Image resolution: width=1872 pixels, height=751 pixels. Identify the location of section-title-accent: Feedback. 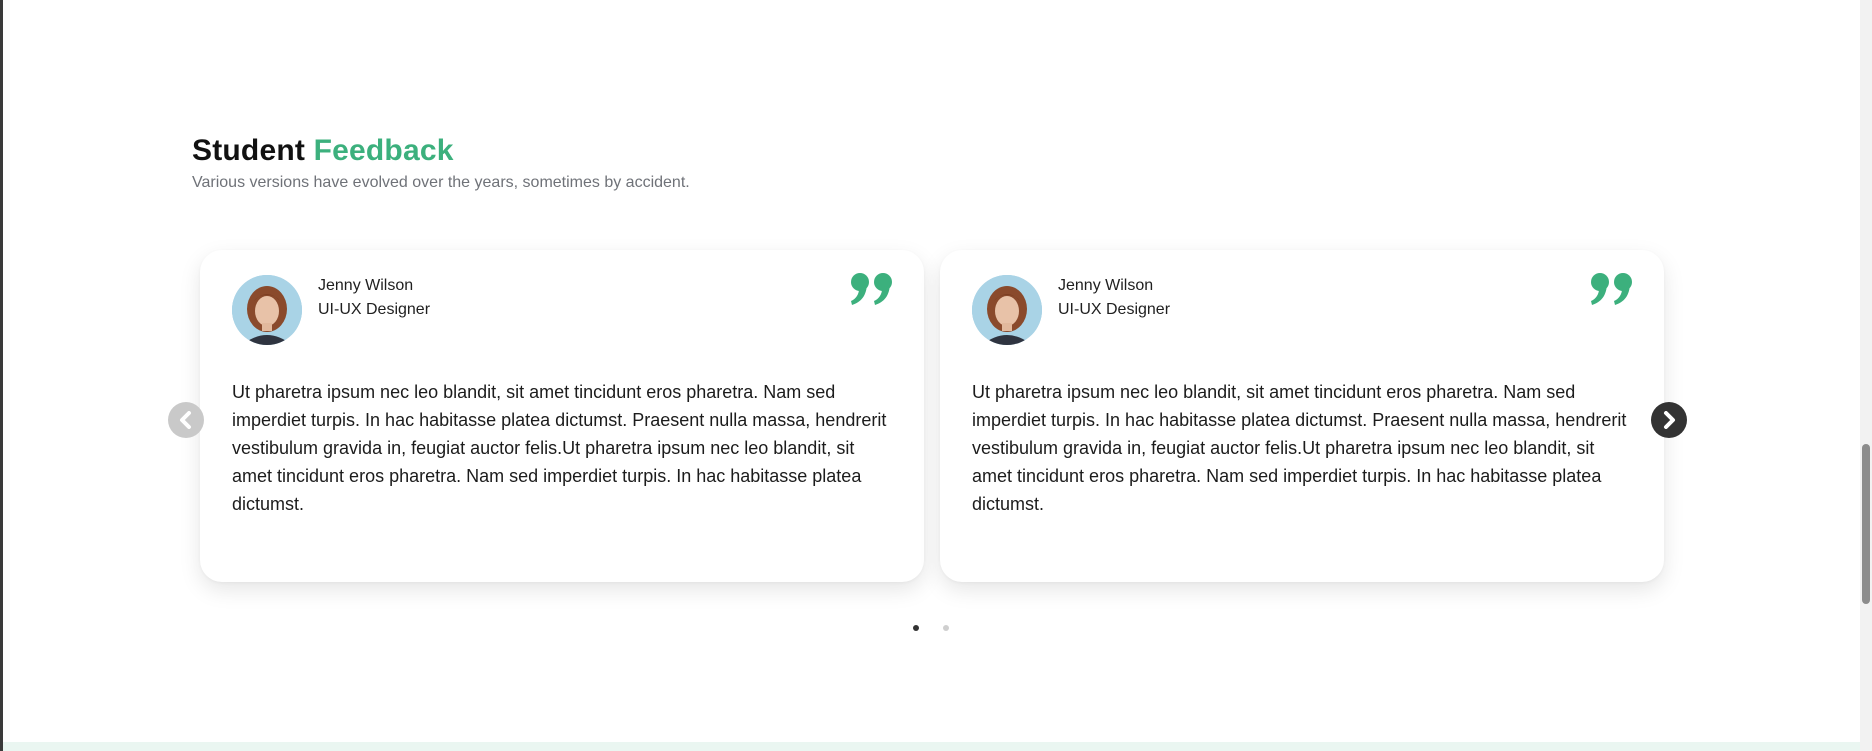
(383, 150).